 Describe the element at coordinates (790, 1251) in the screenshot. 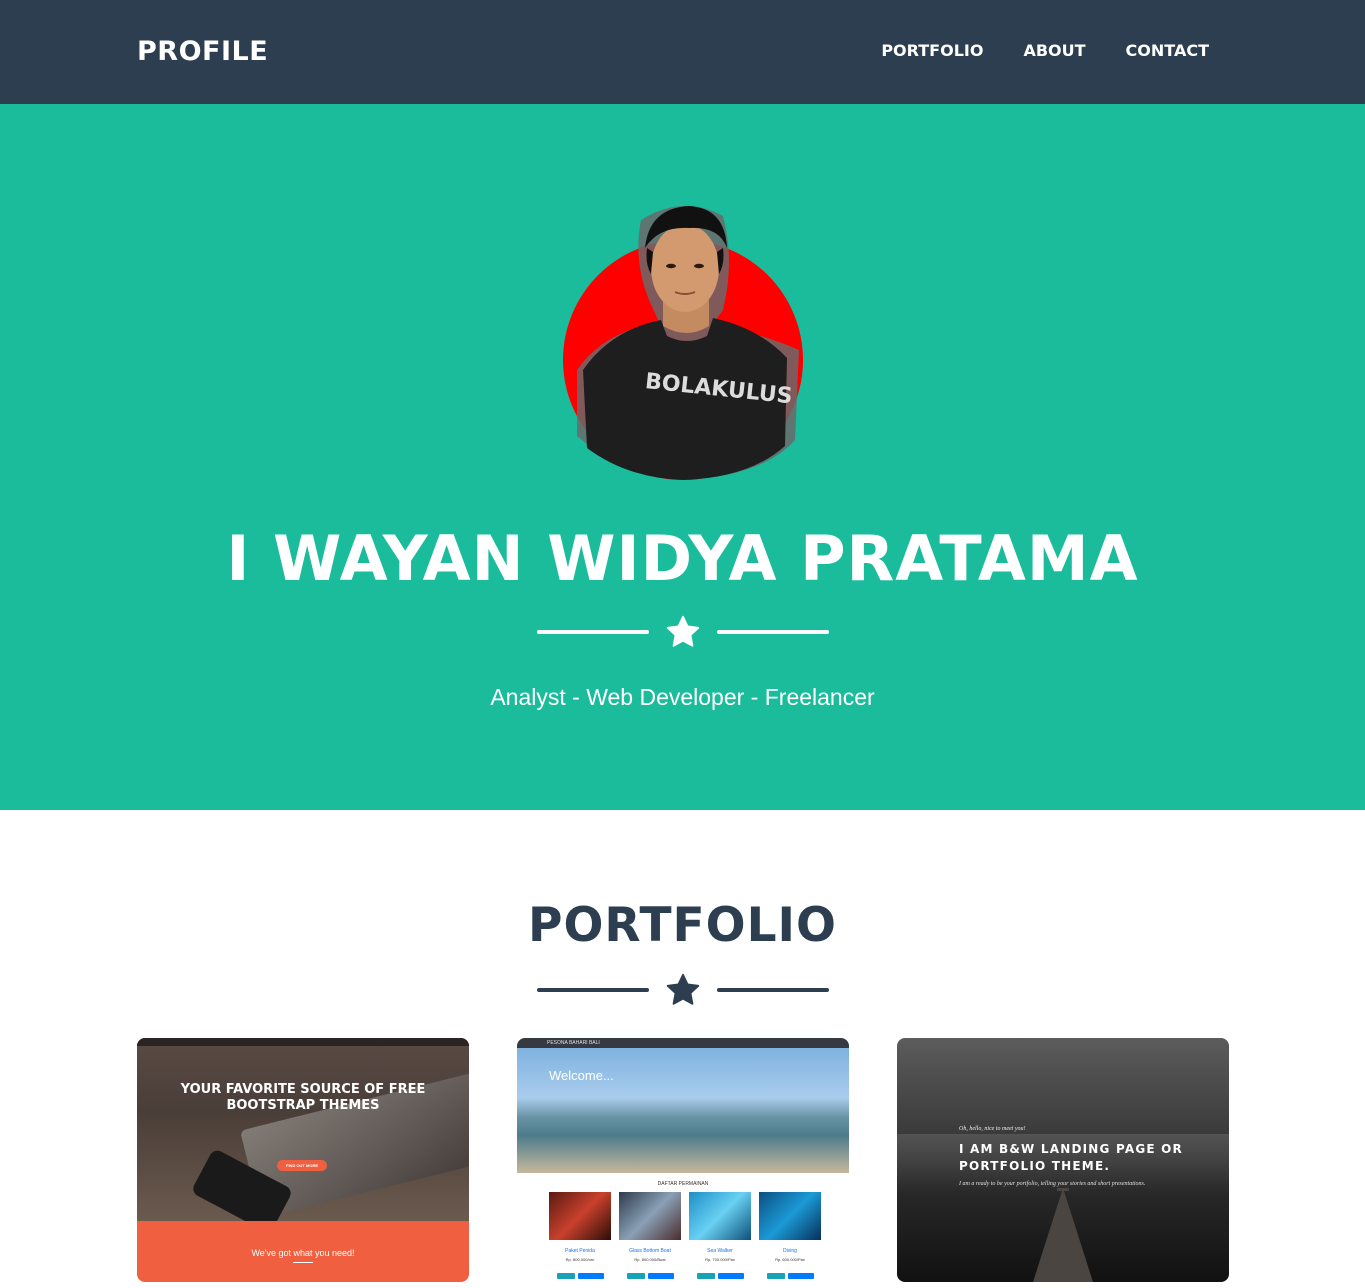

I see `game-name: Diving` at that location.